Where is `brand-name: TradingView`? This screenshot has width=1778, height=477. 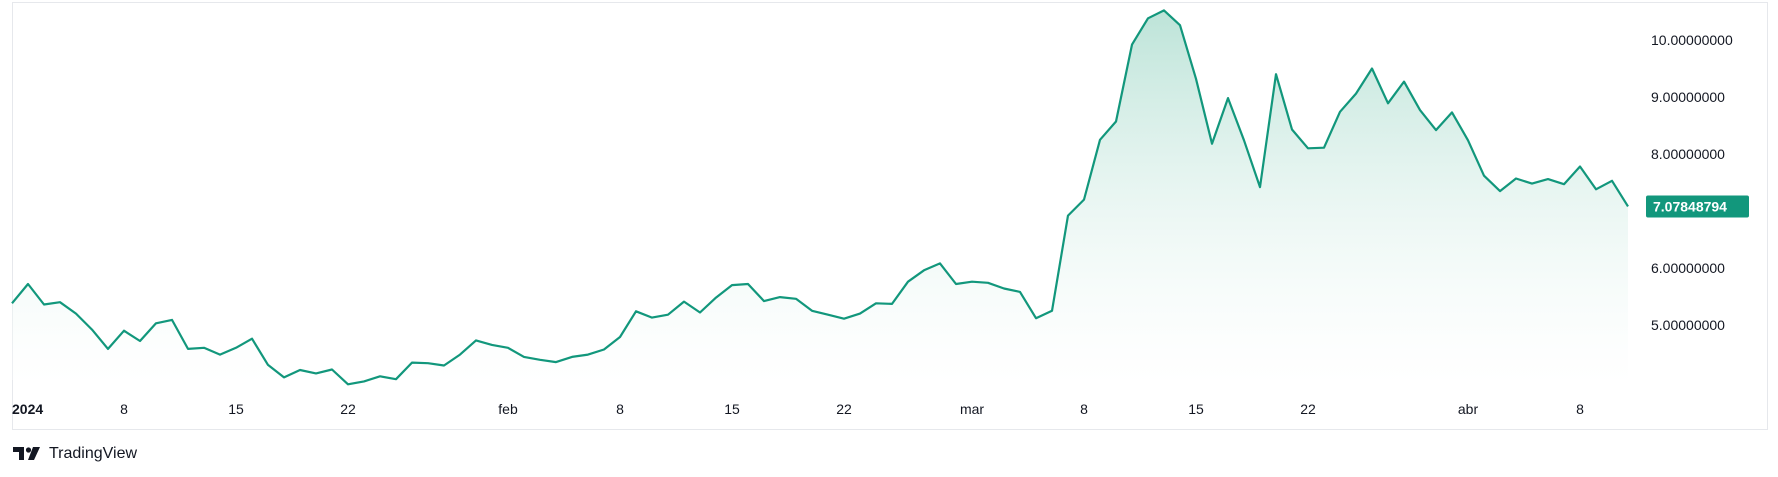
brand-name: TradingView is located at coordinates (93, 453).